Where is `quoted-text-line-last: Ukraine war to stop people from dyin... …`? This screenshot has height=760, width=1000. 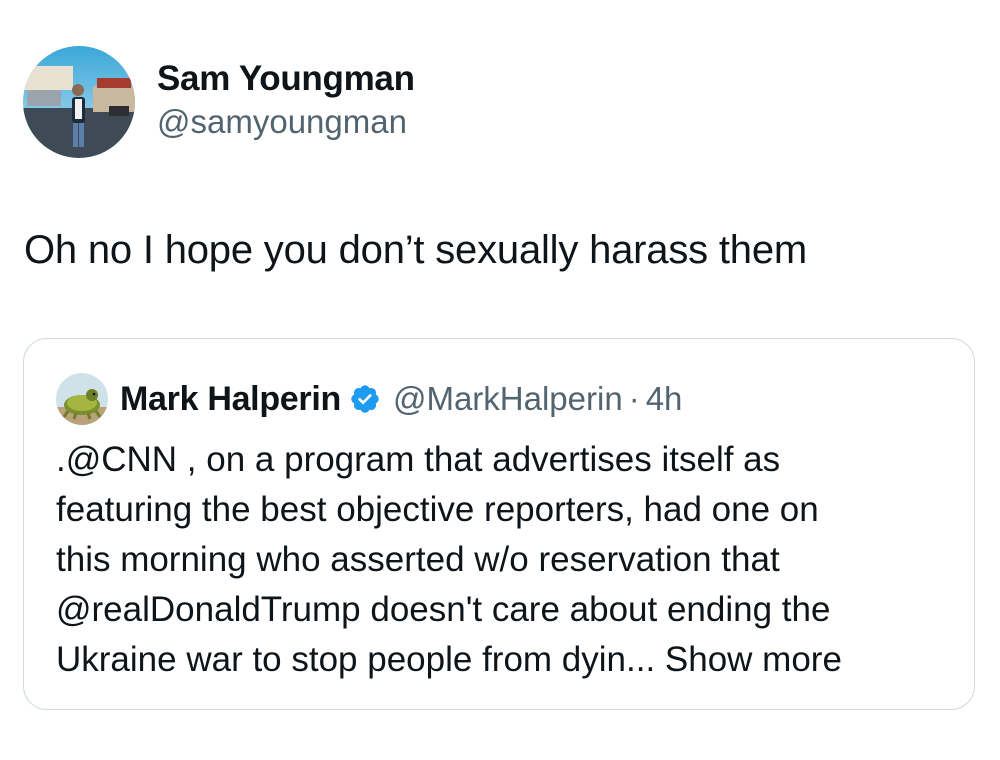
quoted-text-line-last: Ukraine war to stop people from dyin... … is located at coordinates (506, 660).